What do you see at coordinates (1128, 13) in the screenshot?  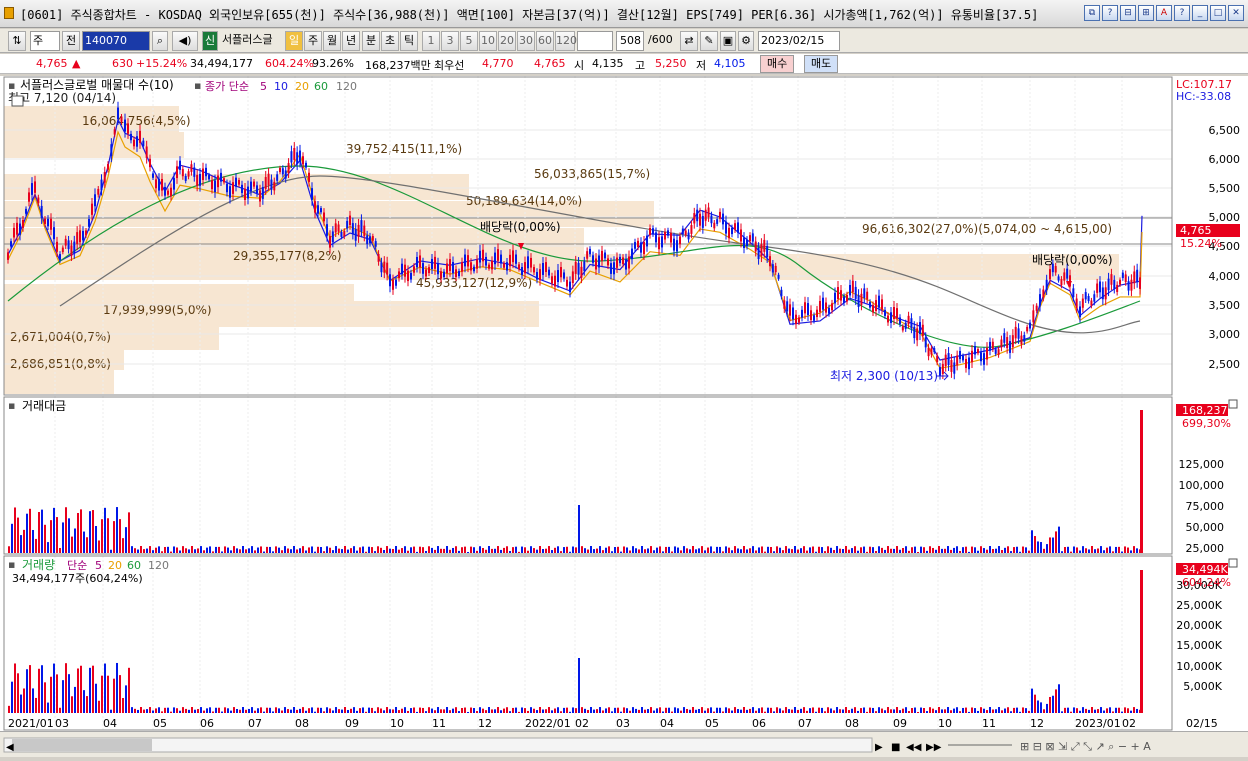 I see `tile-button: ⊟` at bounding box center [1128, 13].